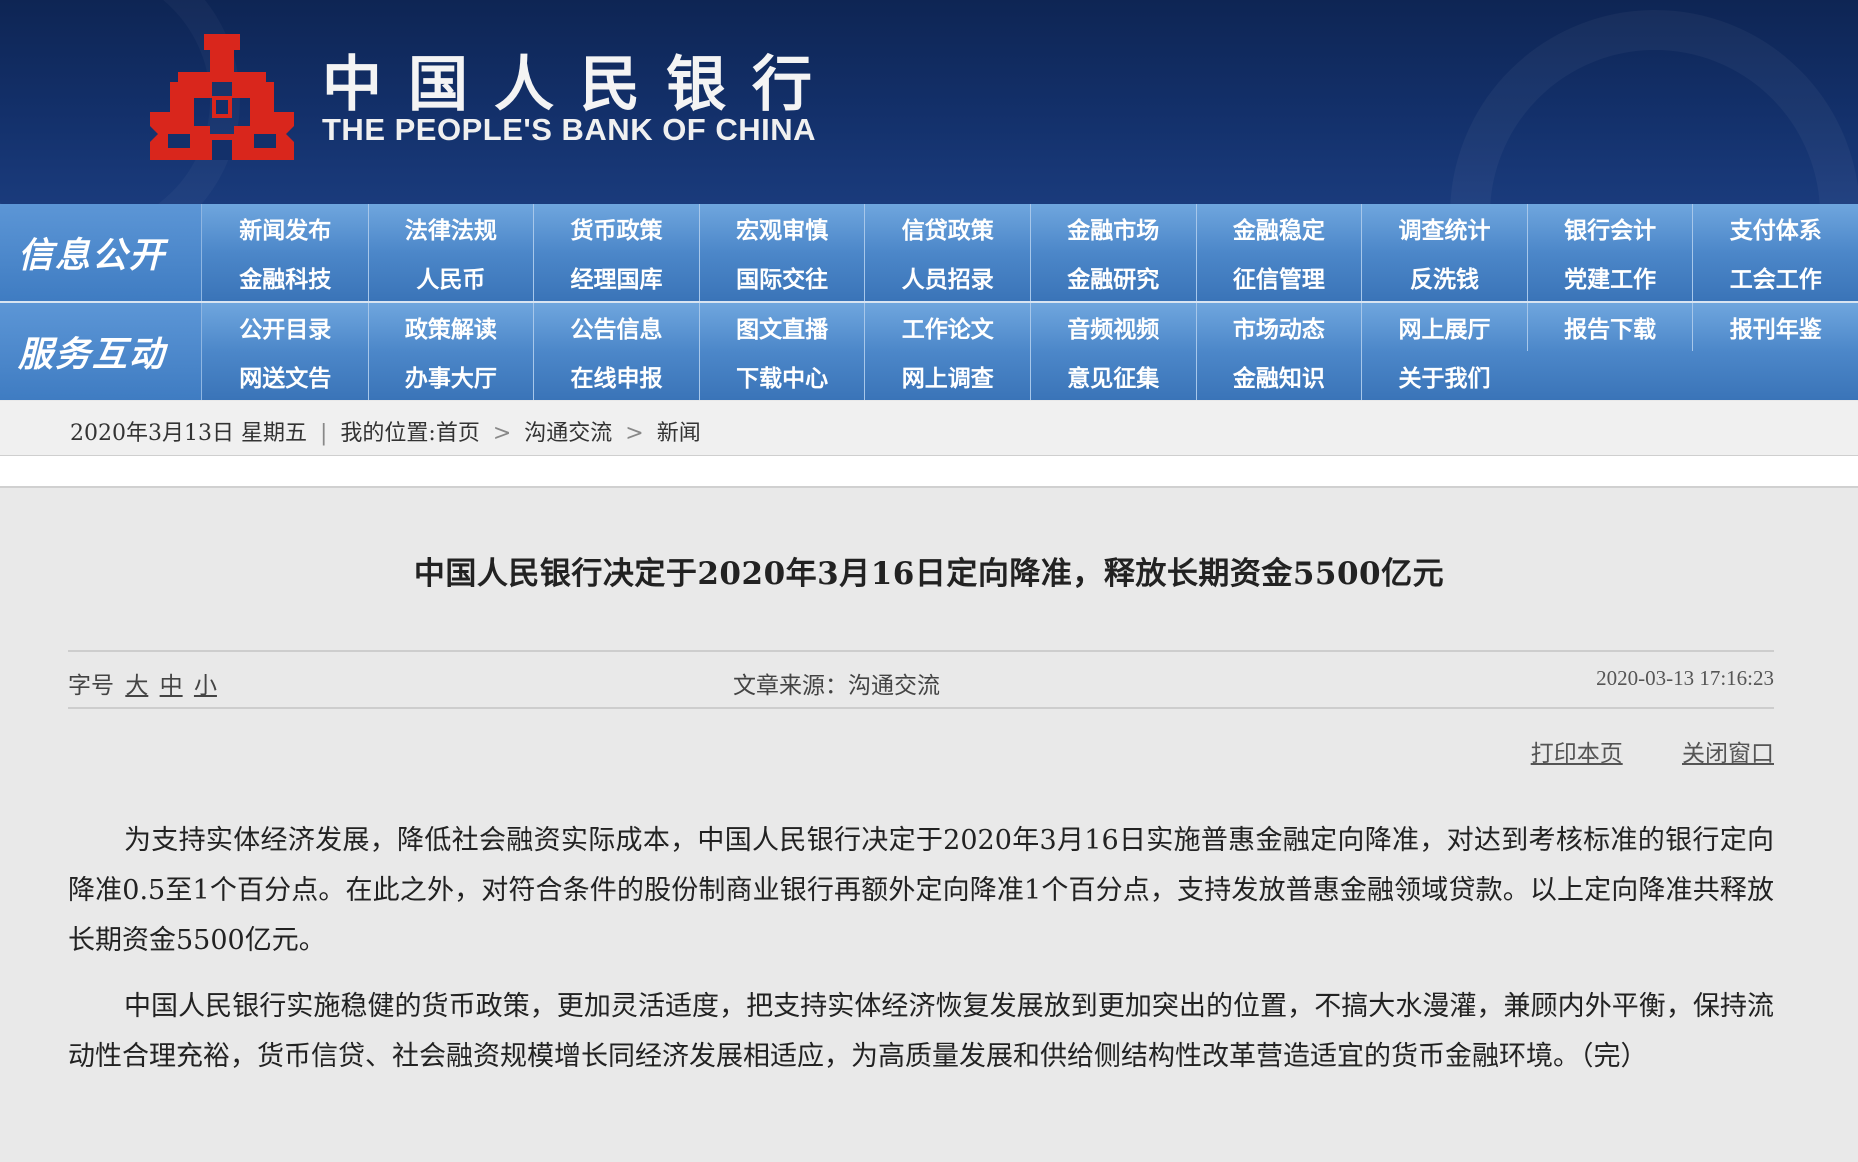 This screenshot has height=1162, width=1858. Describe the element at coordinates (1577, 754) in the screenshot. I see `print-link: 打印本页` at that location.